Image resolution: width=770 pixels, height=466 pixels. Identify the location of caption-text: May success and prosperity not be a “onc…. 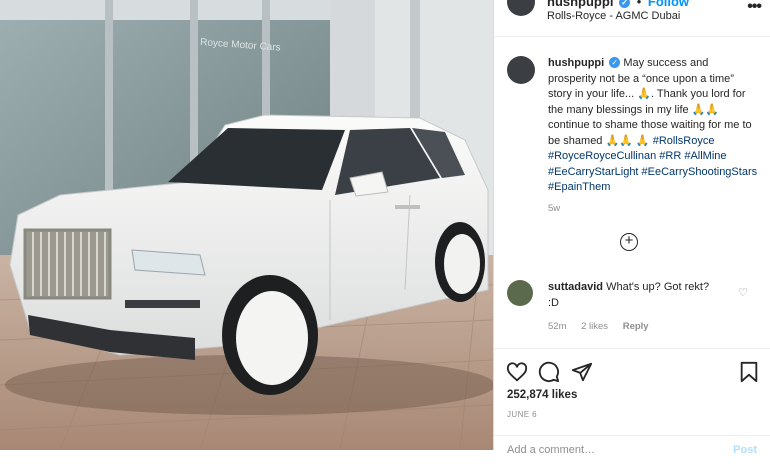
(650, 102).